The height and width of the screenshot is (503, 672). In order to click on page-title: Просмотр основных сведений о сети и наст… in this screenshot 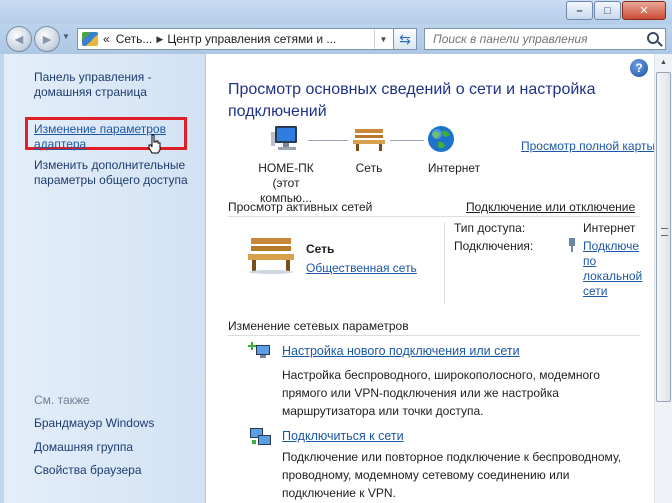, I will do `click(412, 100)`.